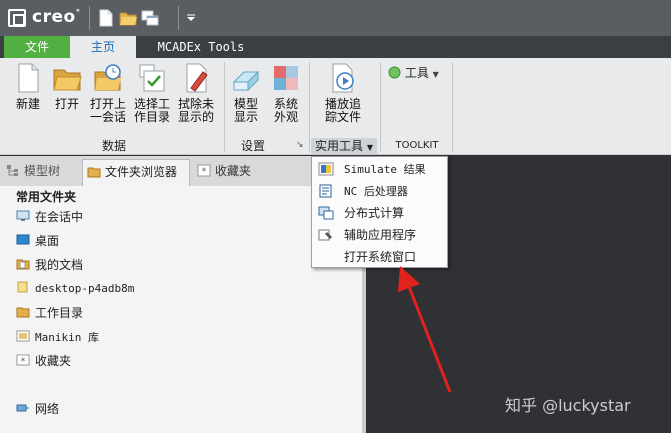  I want to click on select-directory-icon, so click(152, 78).